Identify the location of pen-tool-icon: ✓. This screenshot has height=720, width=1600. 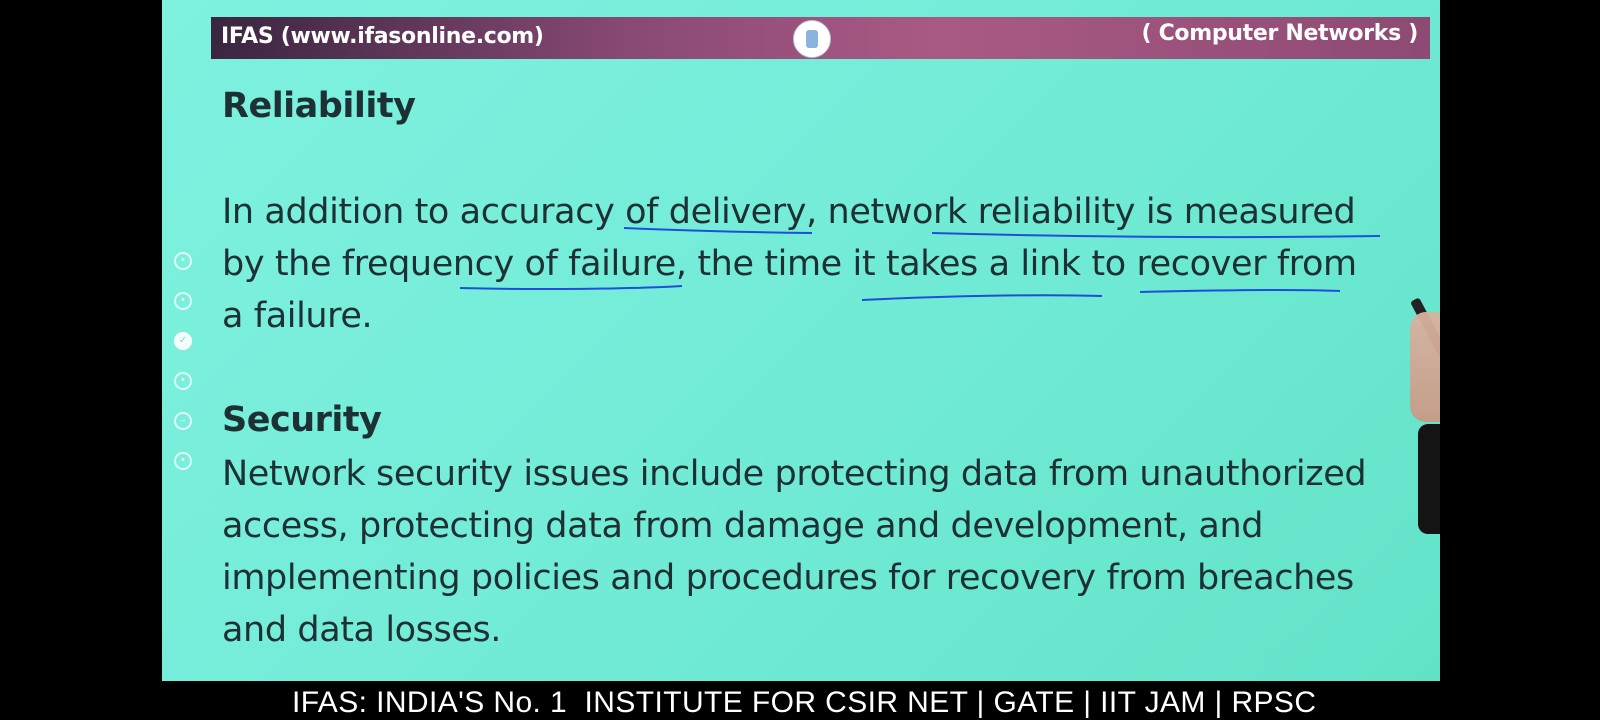
(183, 341).